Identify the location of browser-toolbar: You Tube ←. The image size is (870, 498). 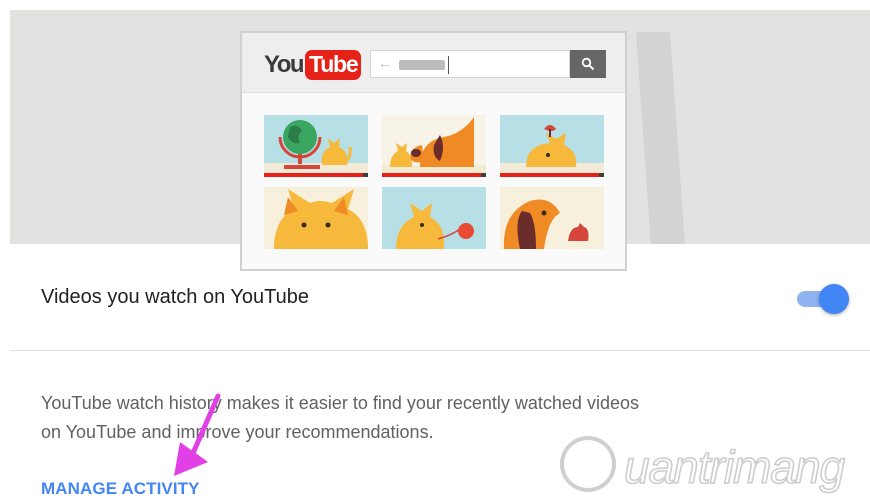
(433, 63).